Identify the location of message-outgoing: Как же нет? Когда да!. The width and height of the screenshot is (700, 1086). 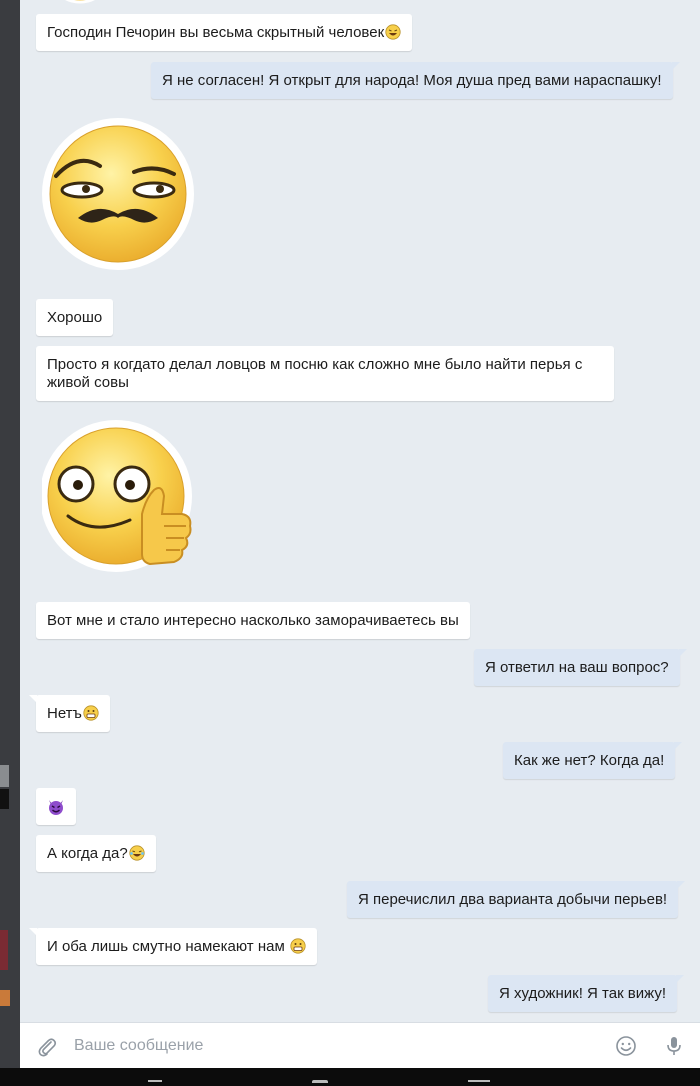
(593, 760).